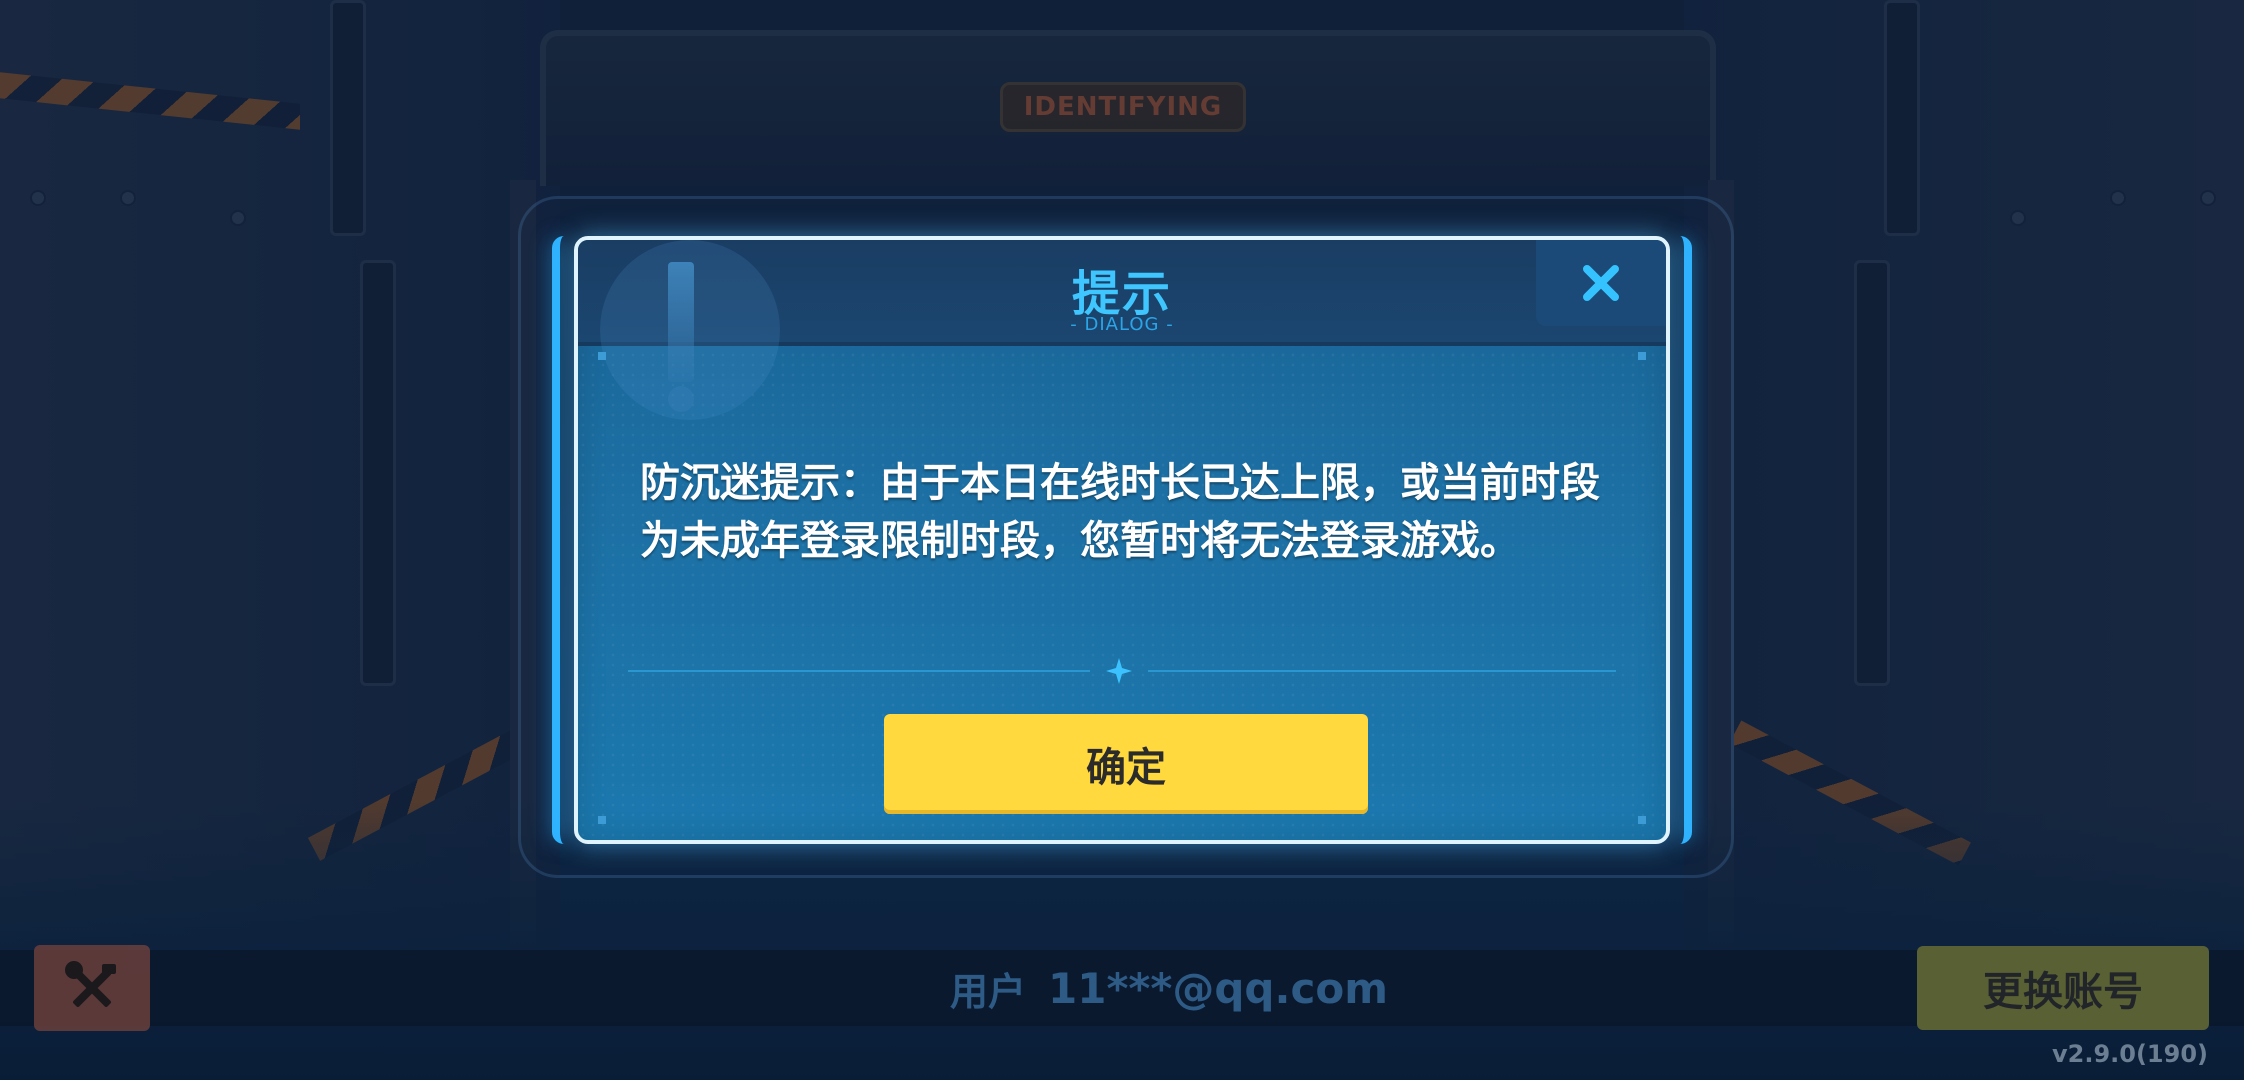 The image size is (2244, 1080). I want to click on exclamation-dot, so click(681, 399).